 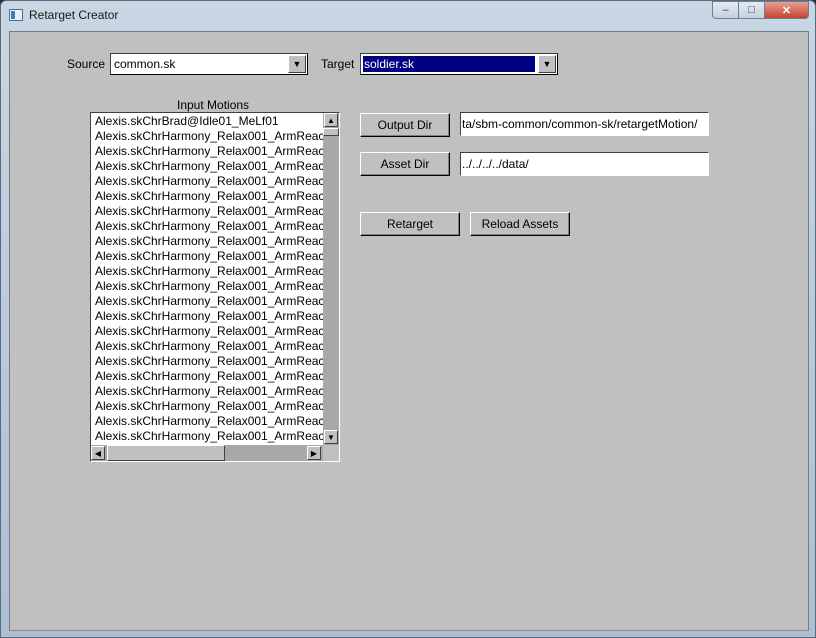 I want to click on maximize-button: □, so click(x=752, y=10).